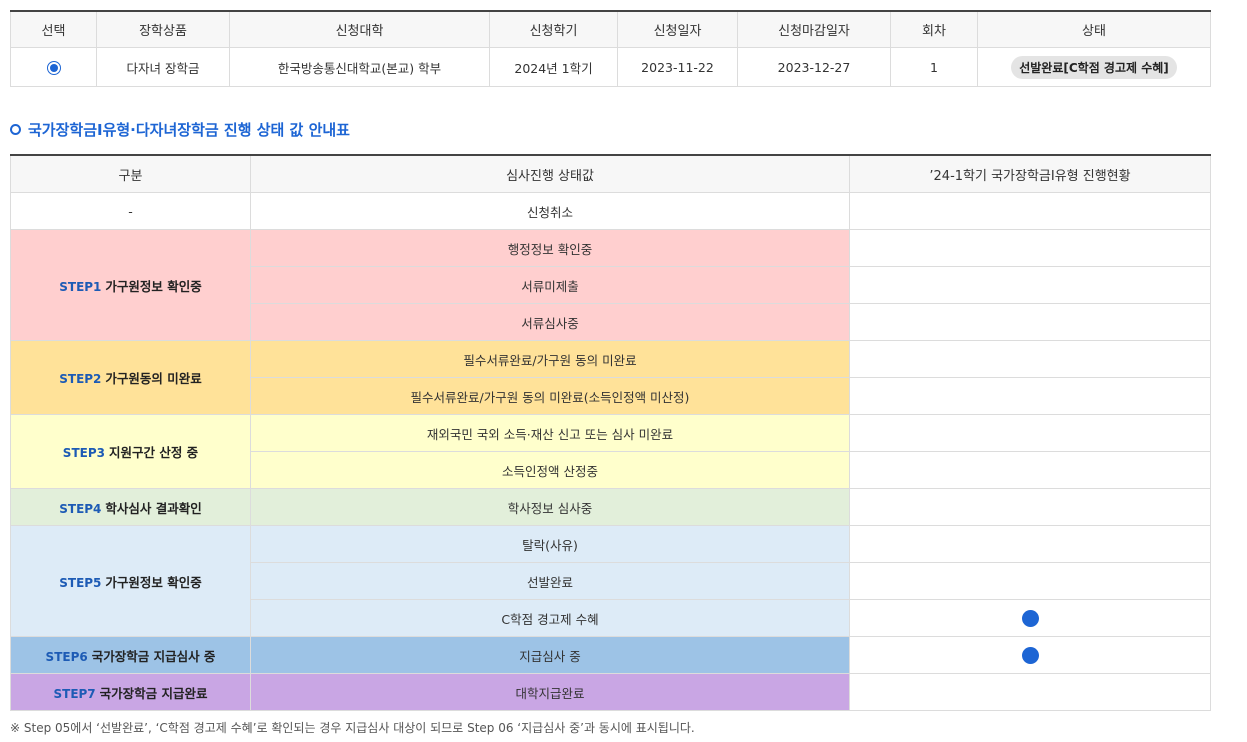 The width and height of the screenshot is (1247, 742). What do you see at coordinates (814, 29) in the screenshot?
I see `header-deadline: 신청마감일자` at bounding box center [814, 29].